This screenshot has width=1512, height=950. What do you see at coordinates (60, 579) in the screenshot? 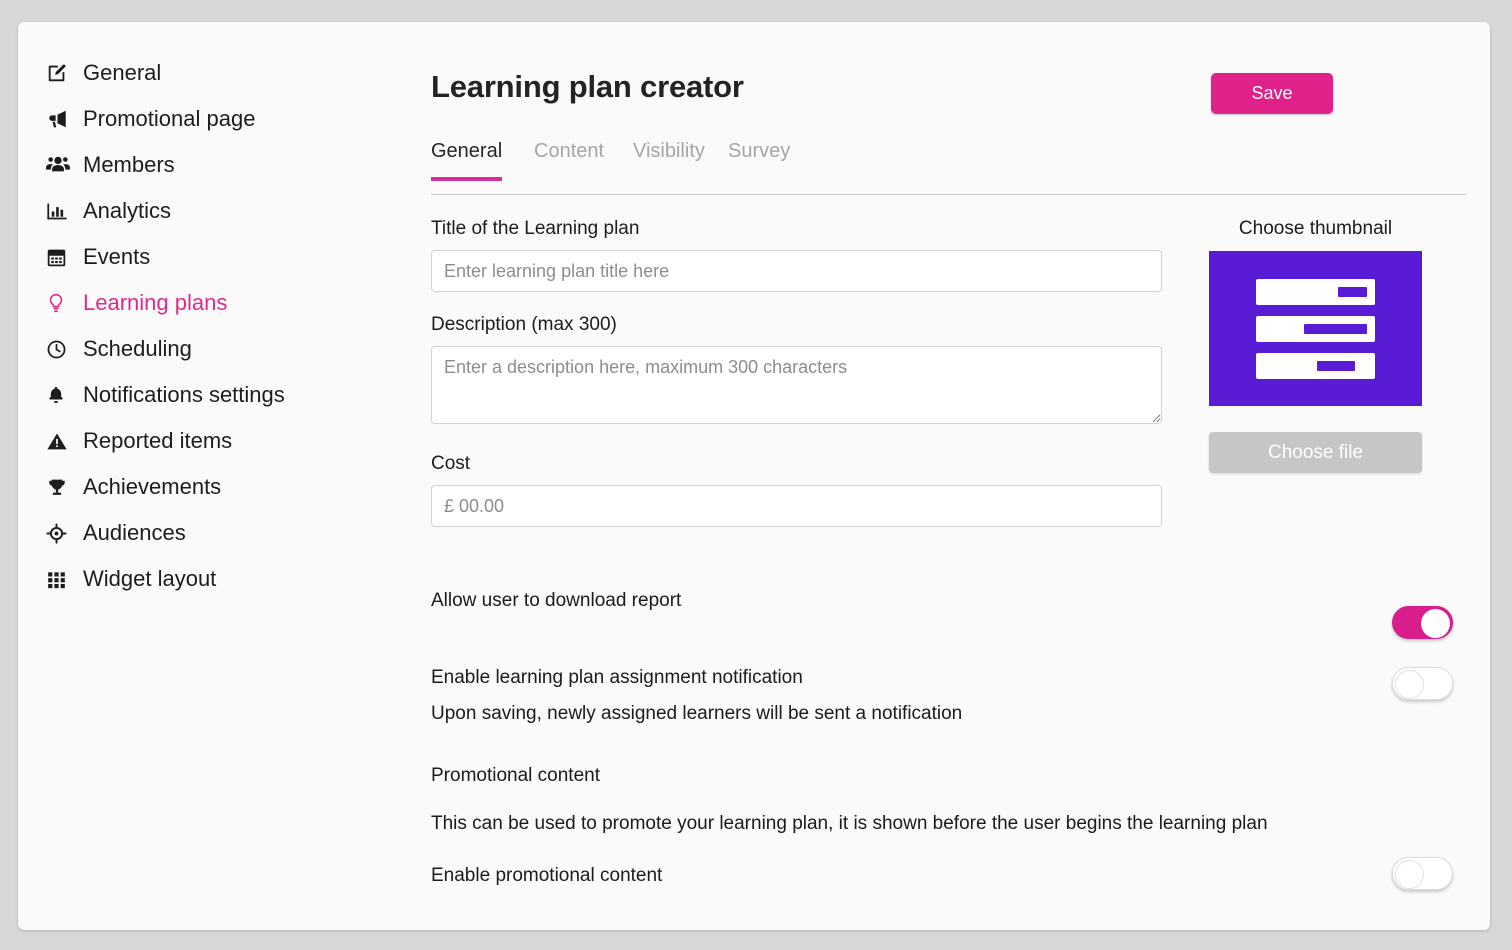
I see `grid-icon` at bounding box center [60, 579].